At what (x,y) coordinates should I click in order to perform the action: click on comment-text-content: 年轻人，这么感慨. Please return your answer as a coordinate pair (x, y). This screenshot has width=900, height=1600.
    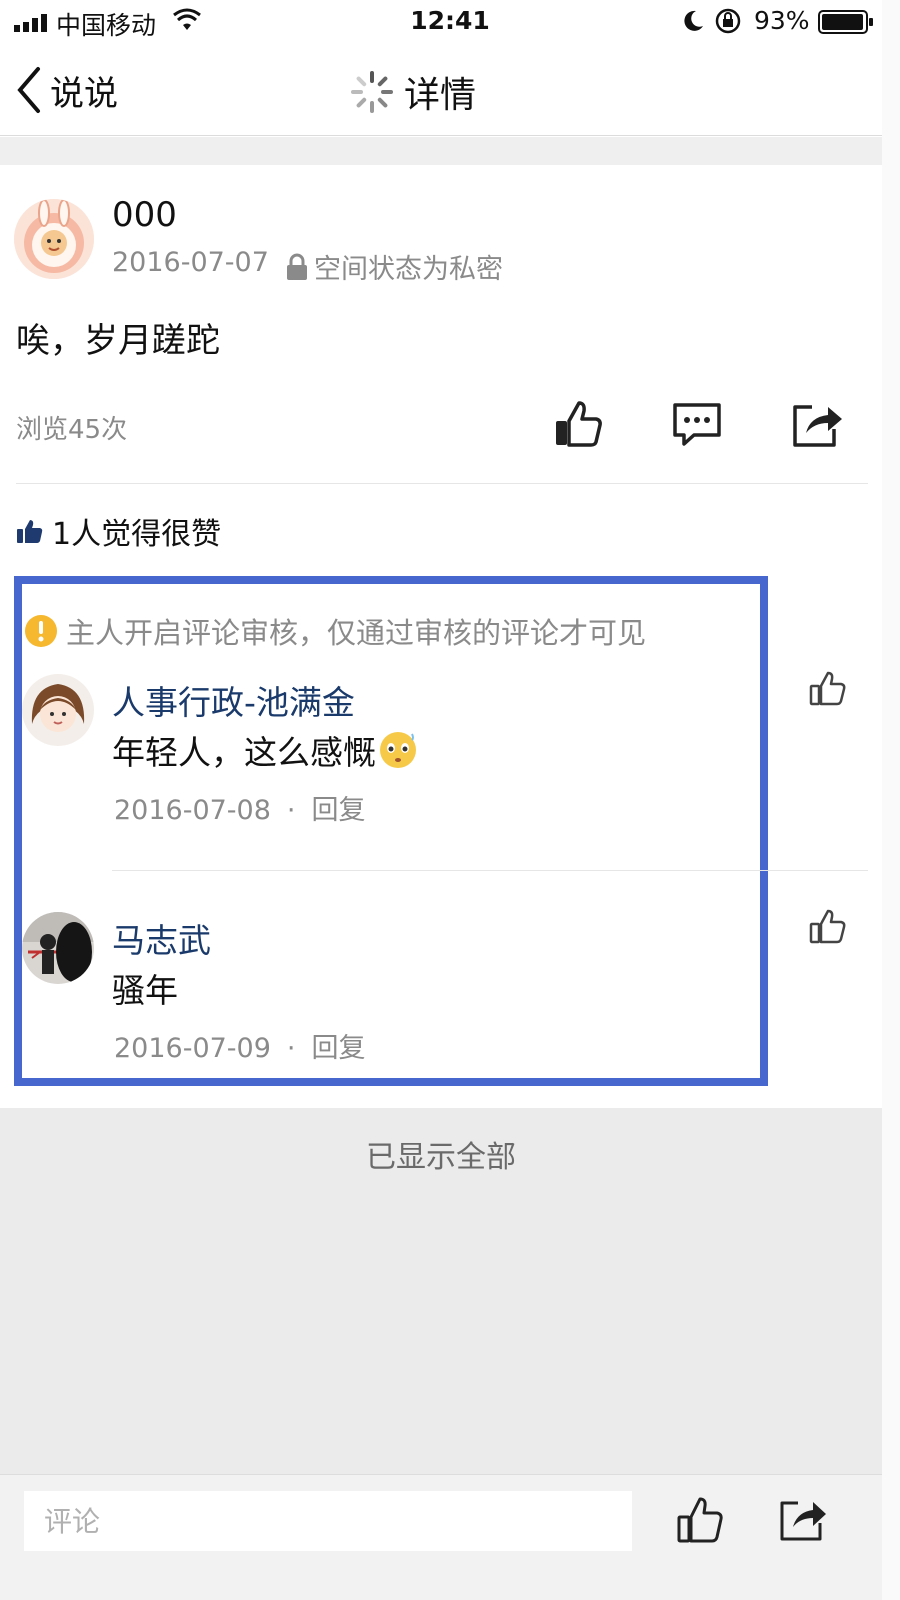
    Looking at the image, I should click on (244, 752).